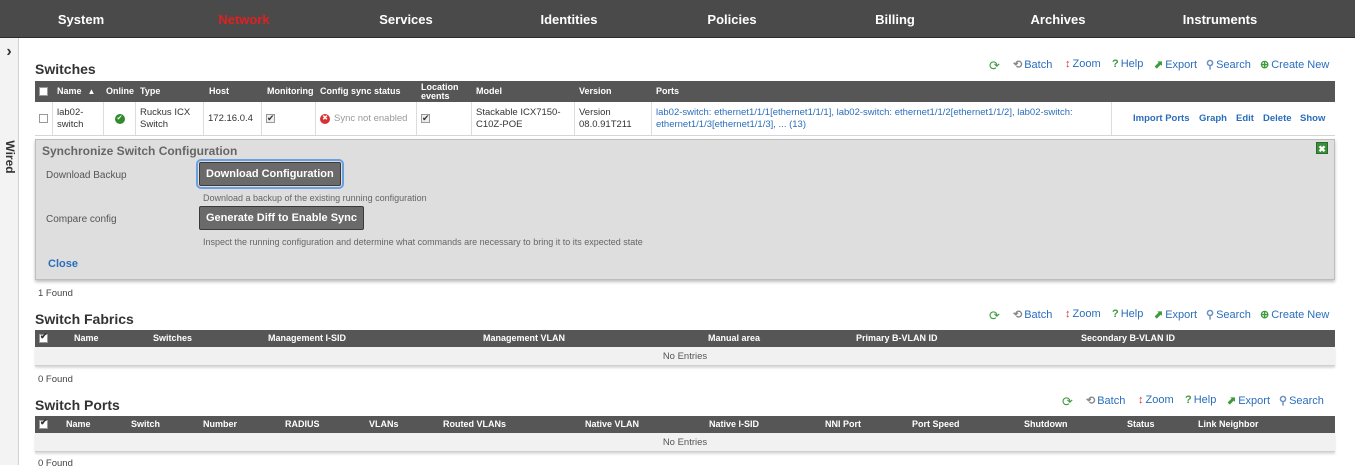 The width and height of the screenshot is (1355, 469). What do you see at coordinates (244, 19) in the screenshot?
I see `nav-network: Network` at bounding box center [244, 19].